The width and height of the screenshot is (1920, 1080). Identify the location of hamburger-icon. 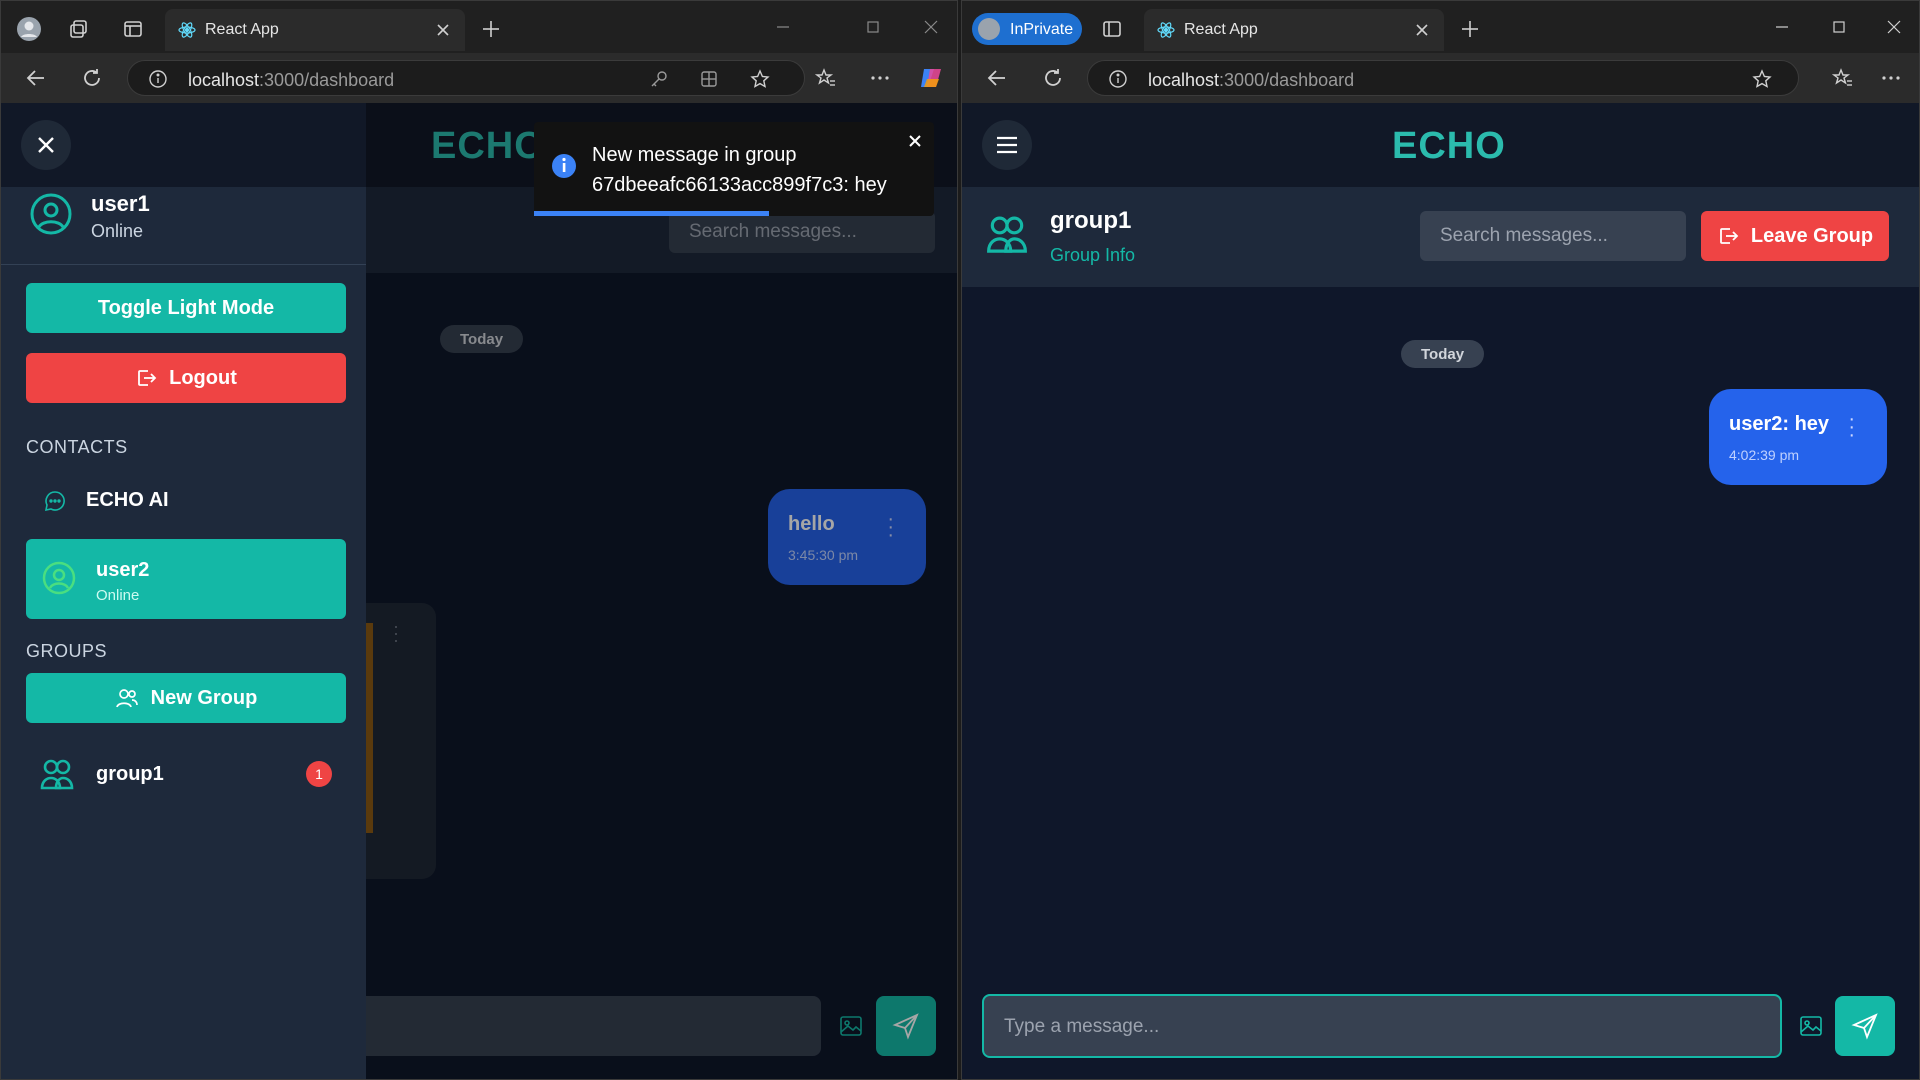
(1007, 145).